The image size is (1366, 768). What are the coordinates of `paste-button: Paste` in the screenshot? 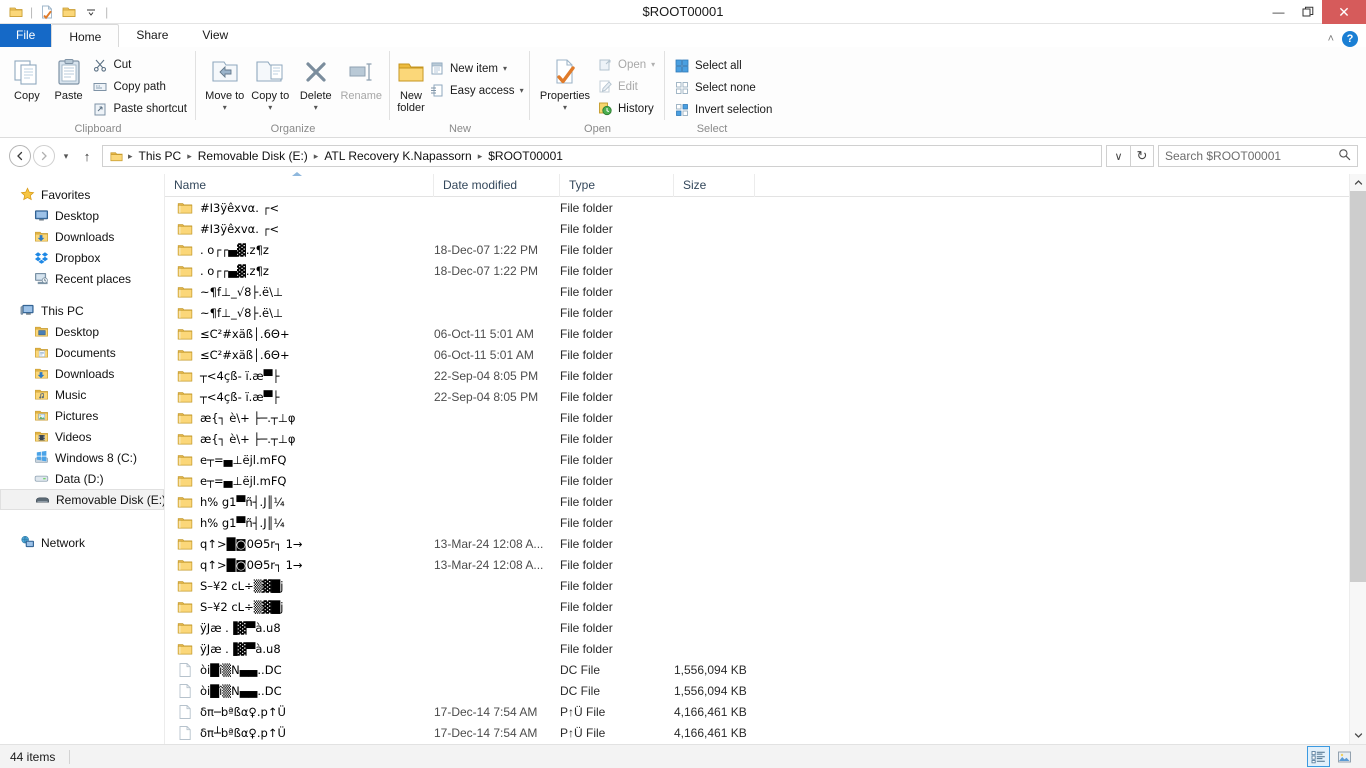 It's located at (69, 76).